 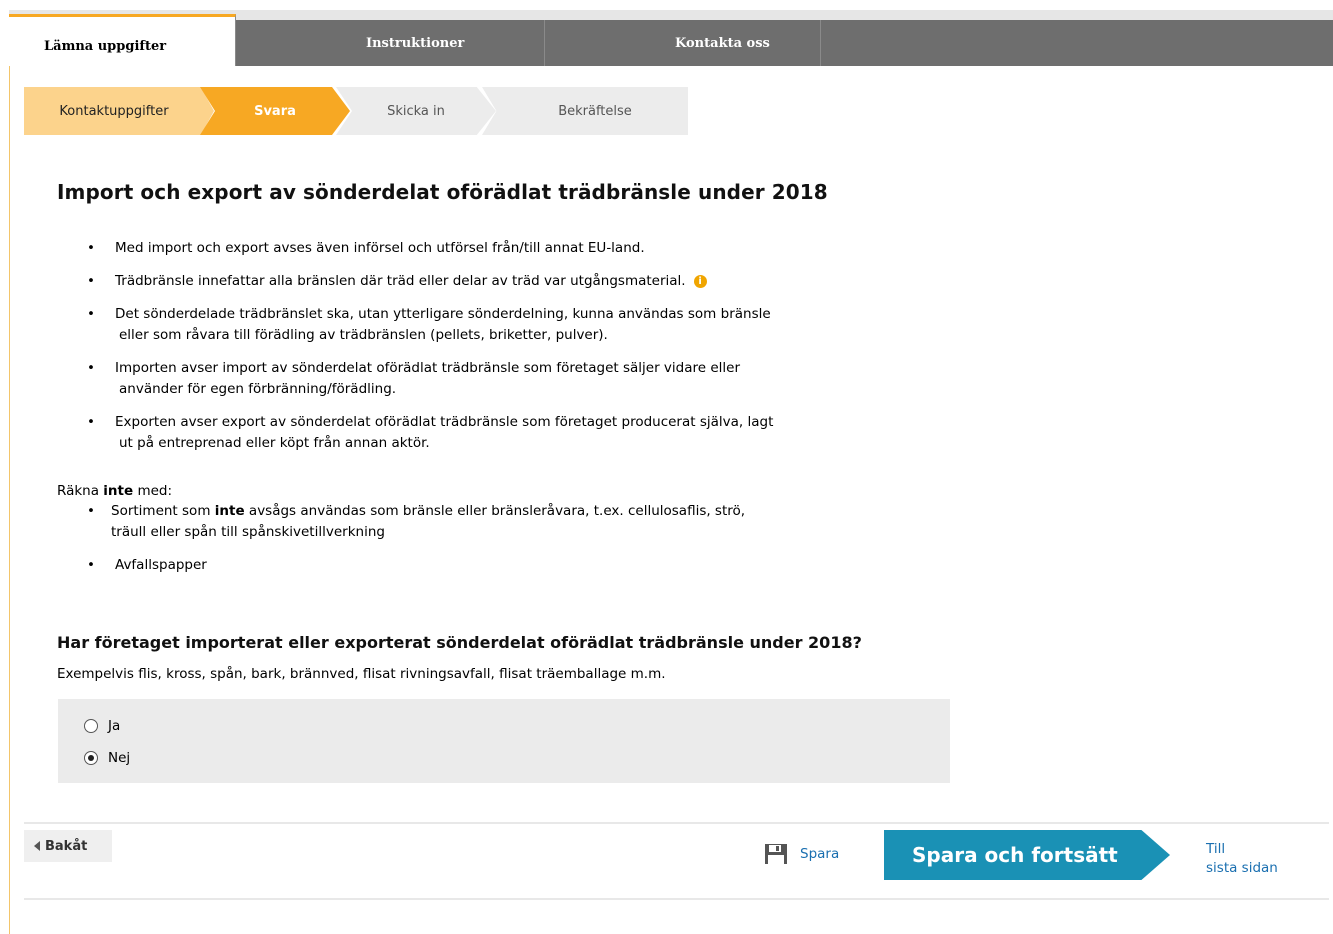 I want to click on go-to-last-page-link: Till sista sidan, so click(x=1242, y=859).